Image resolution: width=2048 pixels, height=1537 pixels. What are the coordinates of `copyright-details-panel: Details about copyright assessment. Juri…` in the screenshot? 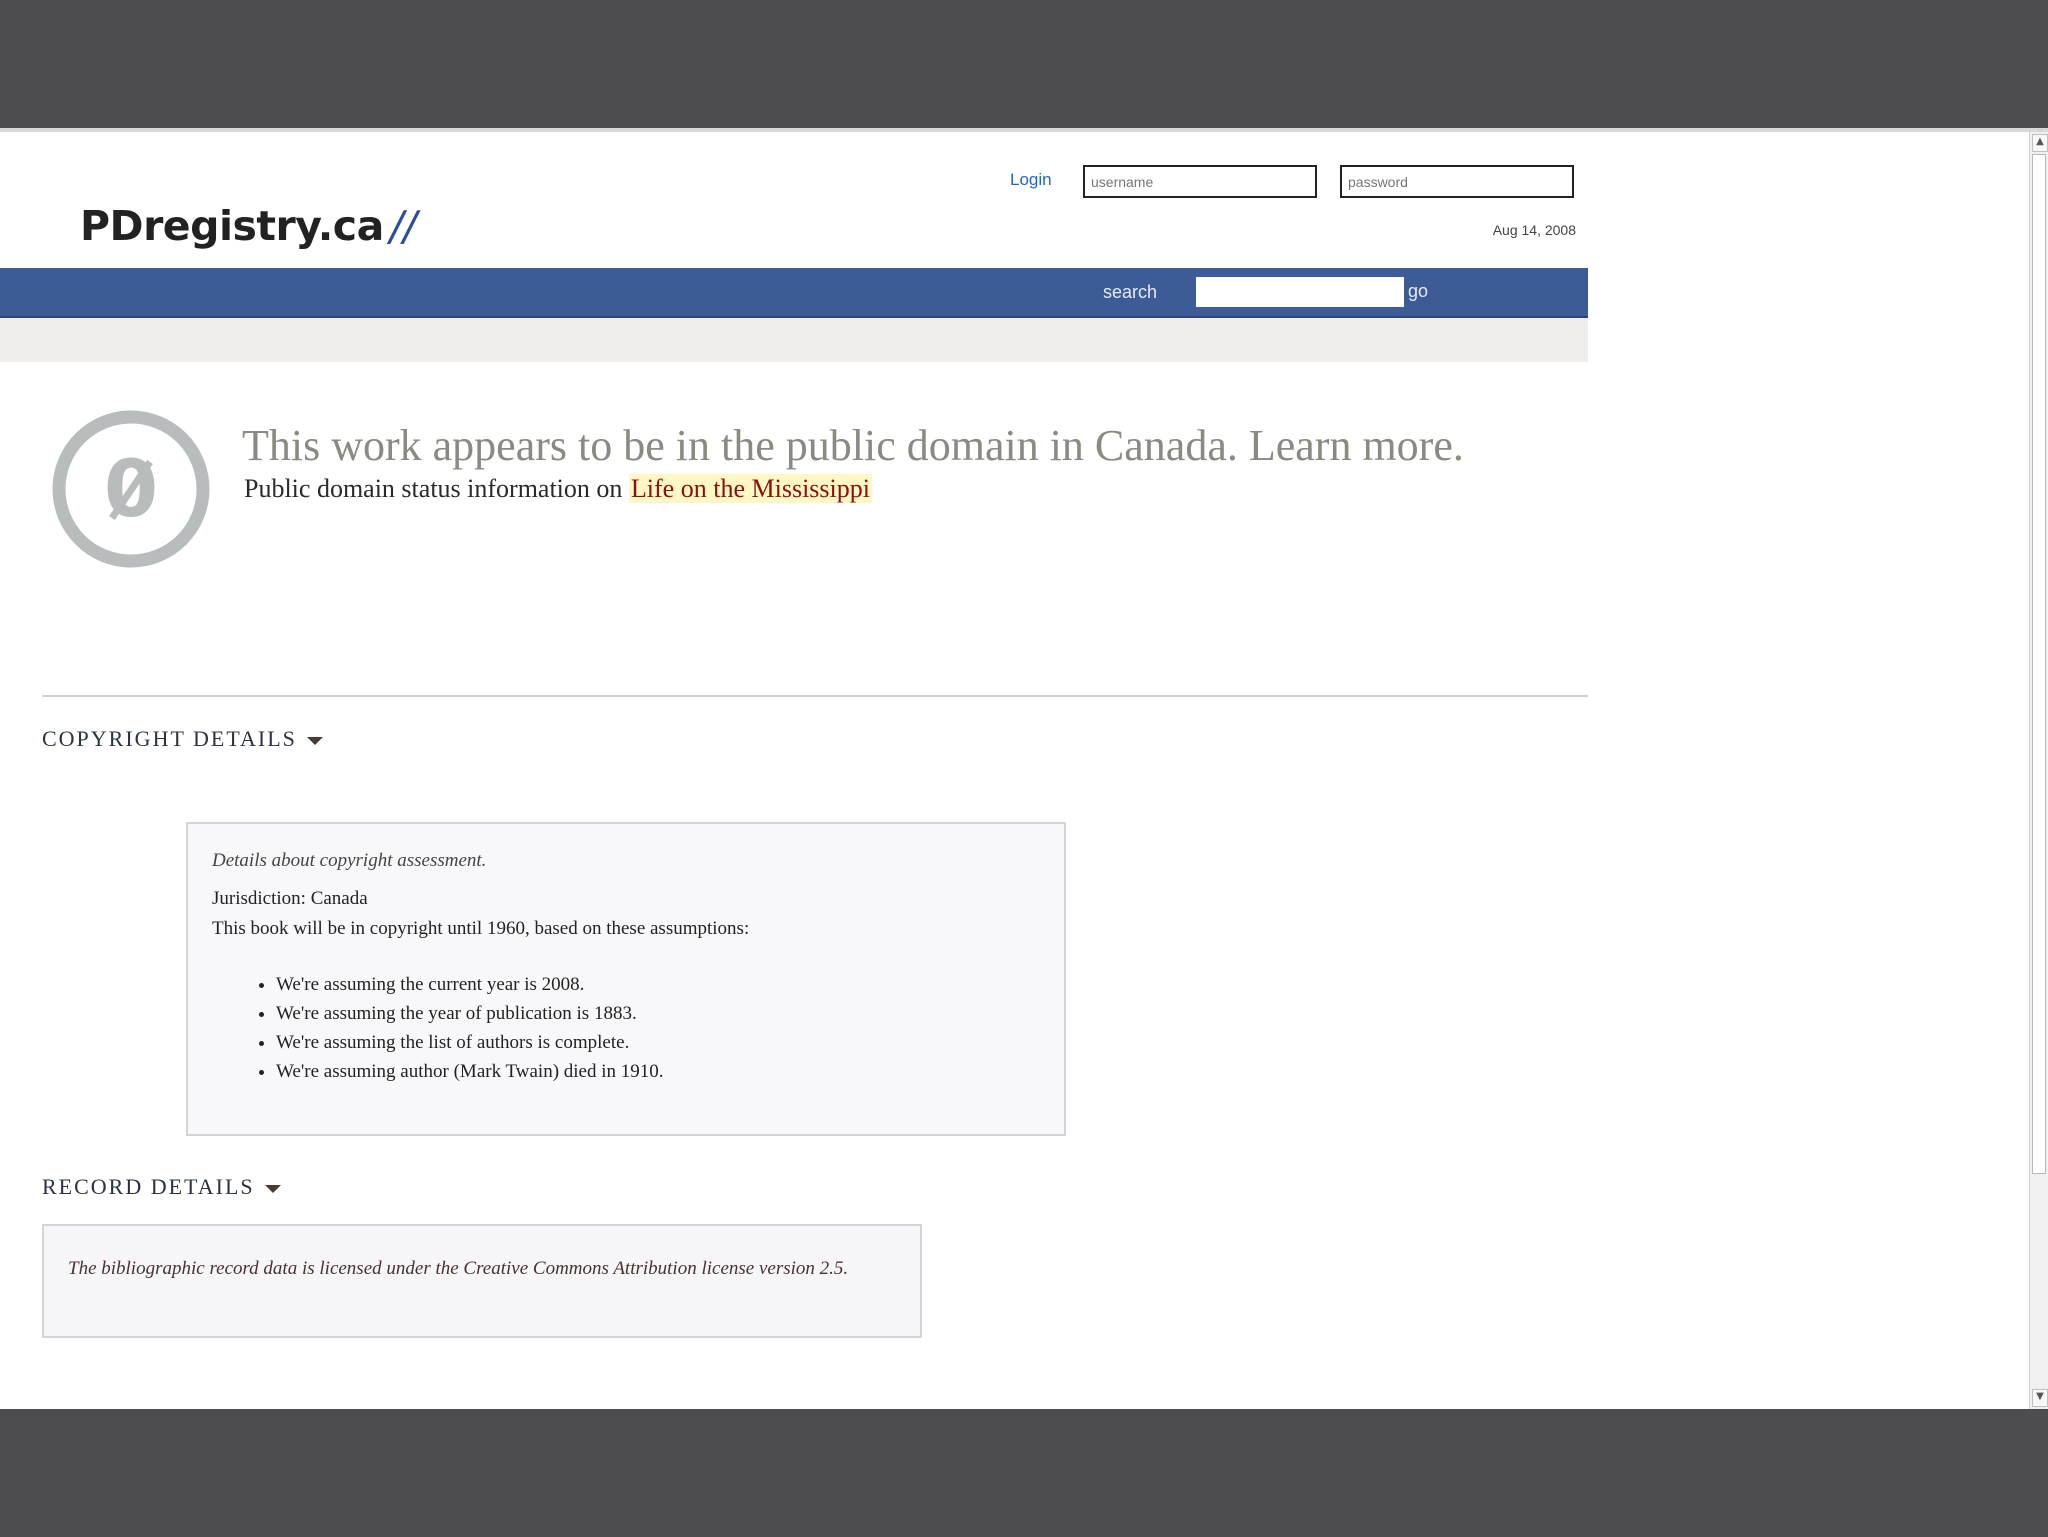 It's located at (626, 979).